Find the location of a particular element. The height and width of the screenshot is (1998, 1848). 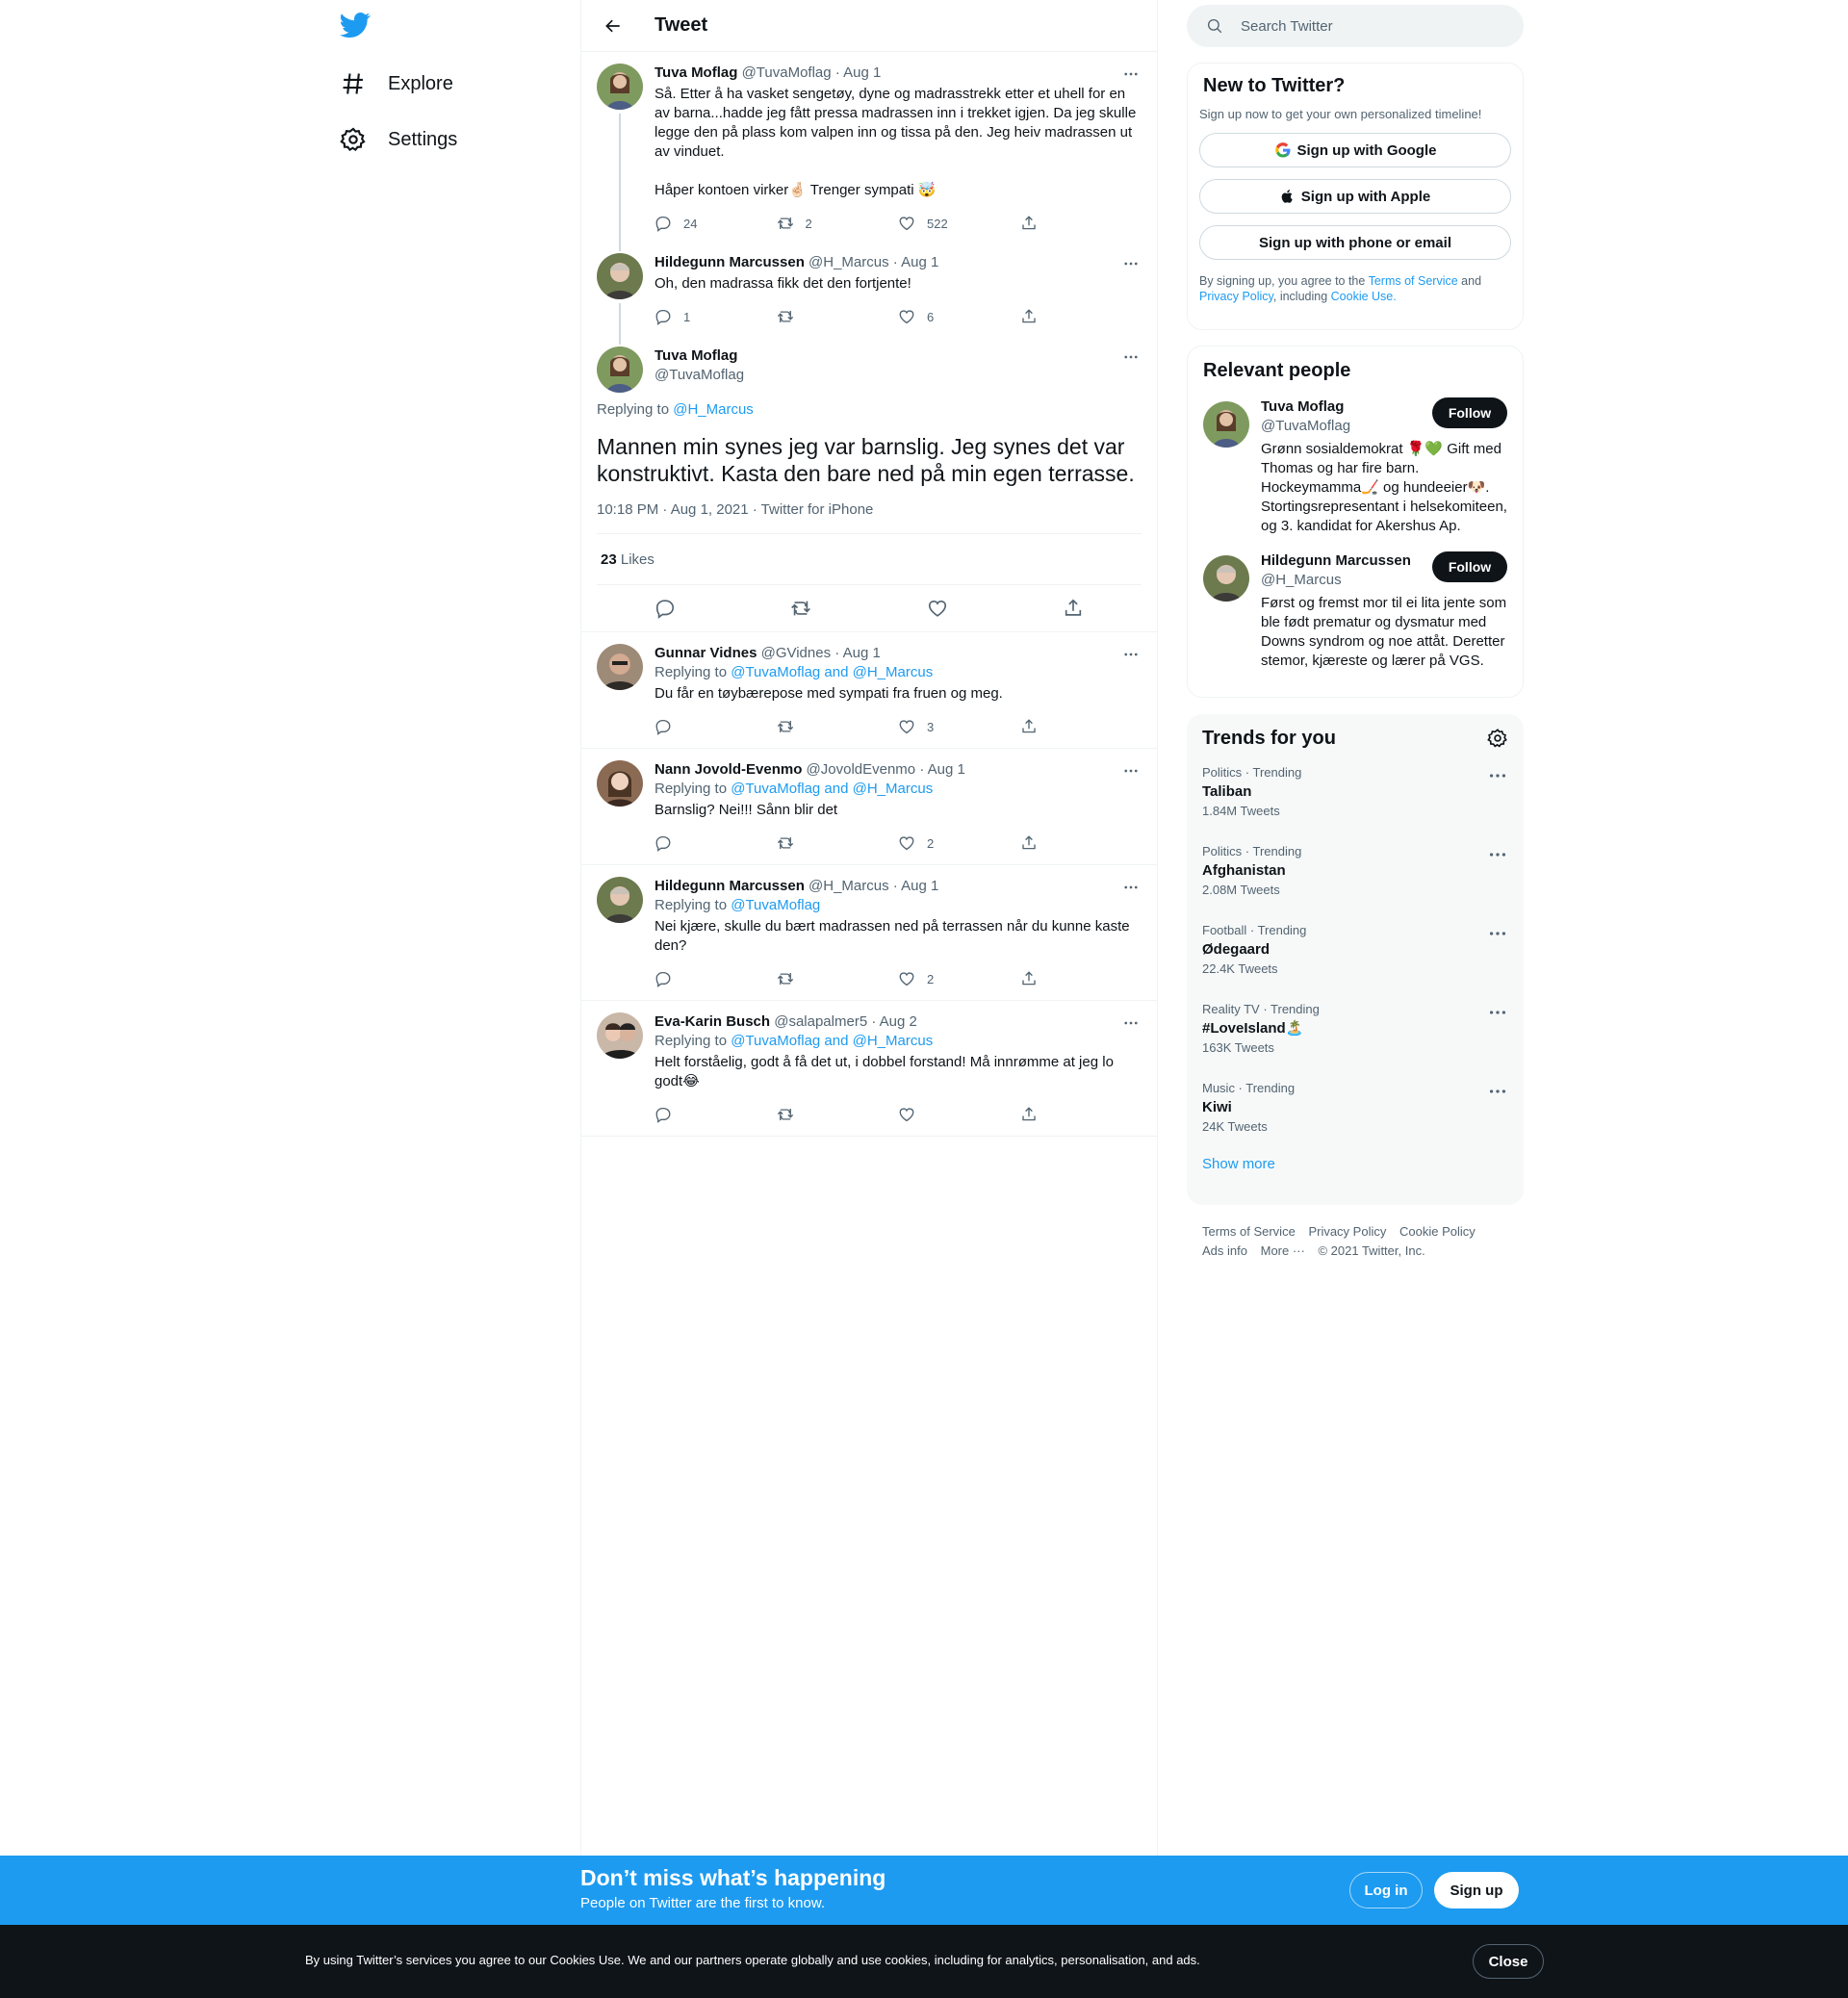

back-arrow-icon is located at coordinates (613, 26).